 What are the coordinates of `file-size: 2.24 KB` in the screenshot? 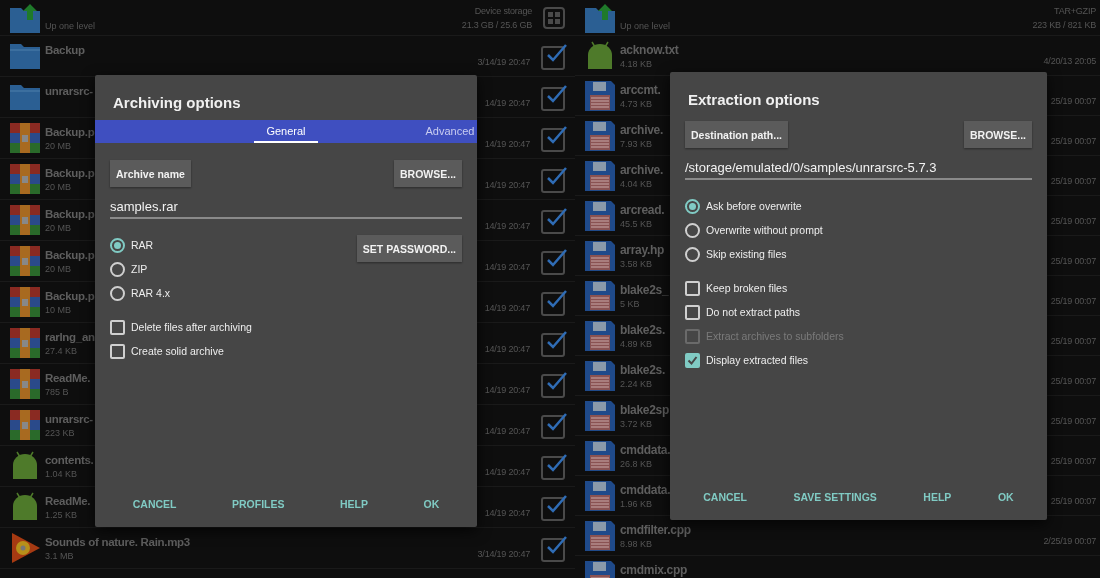 It's located at (636, 384).